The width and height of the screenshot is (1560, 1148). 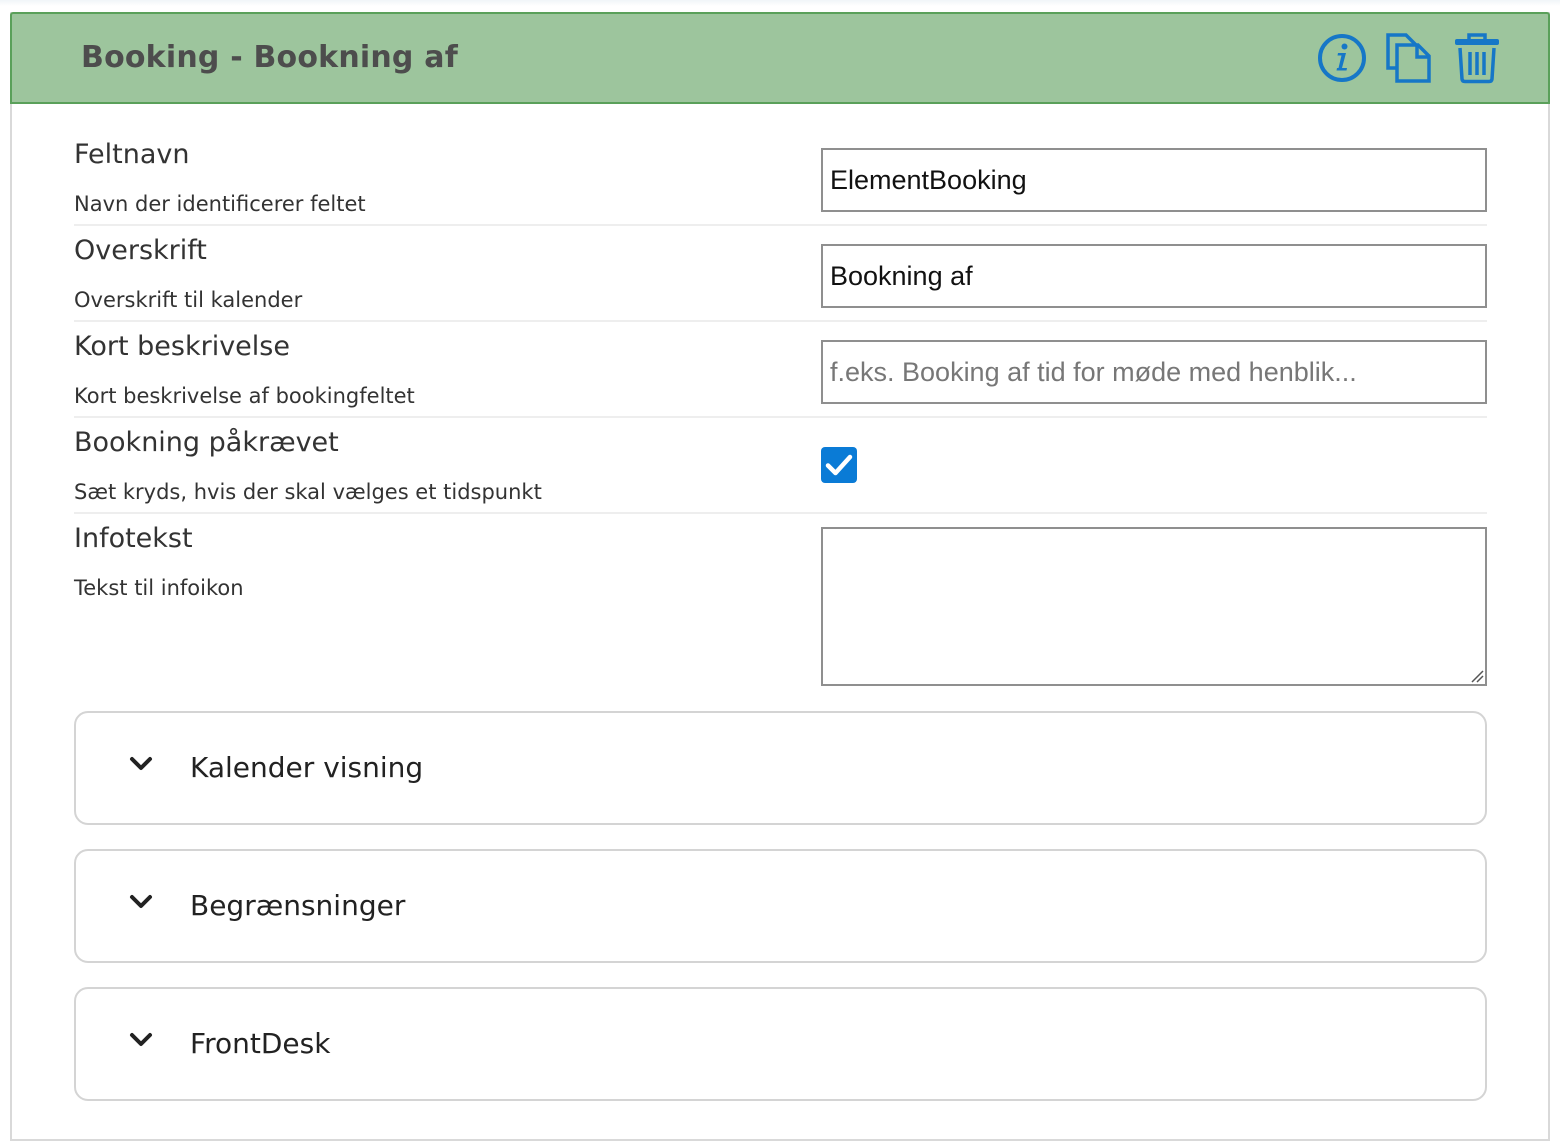 I want to click on resize-grip-icon, so click(x=1477, y=676).